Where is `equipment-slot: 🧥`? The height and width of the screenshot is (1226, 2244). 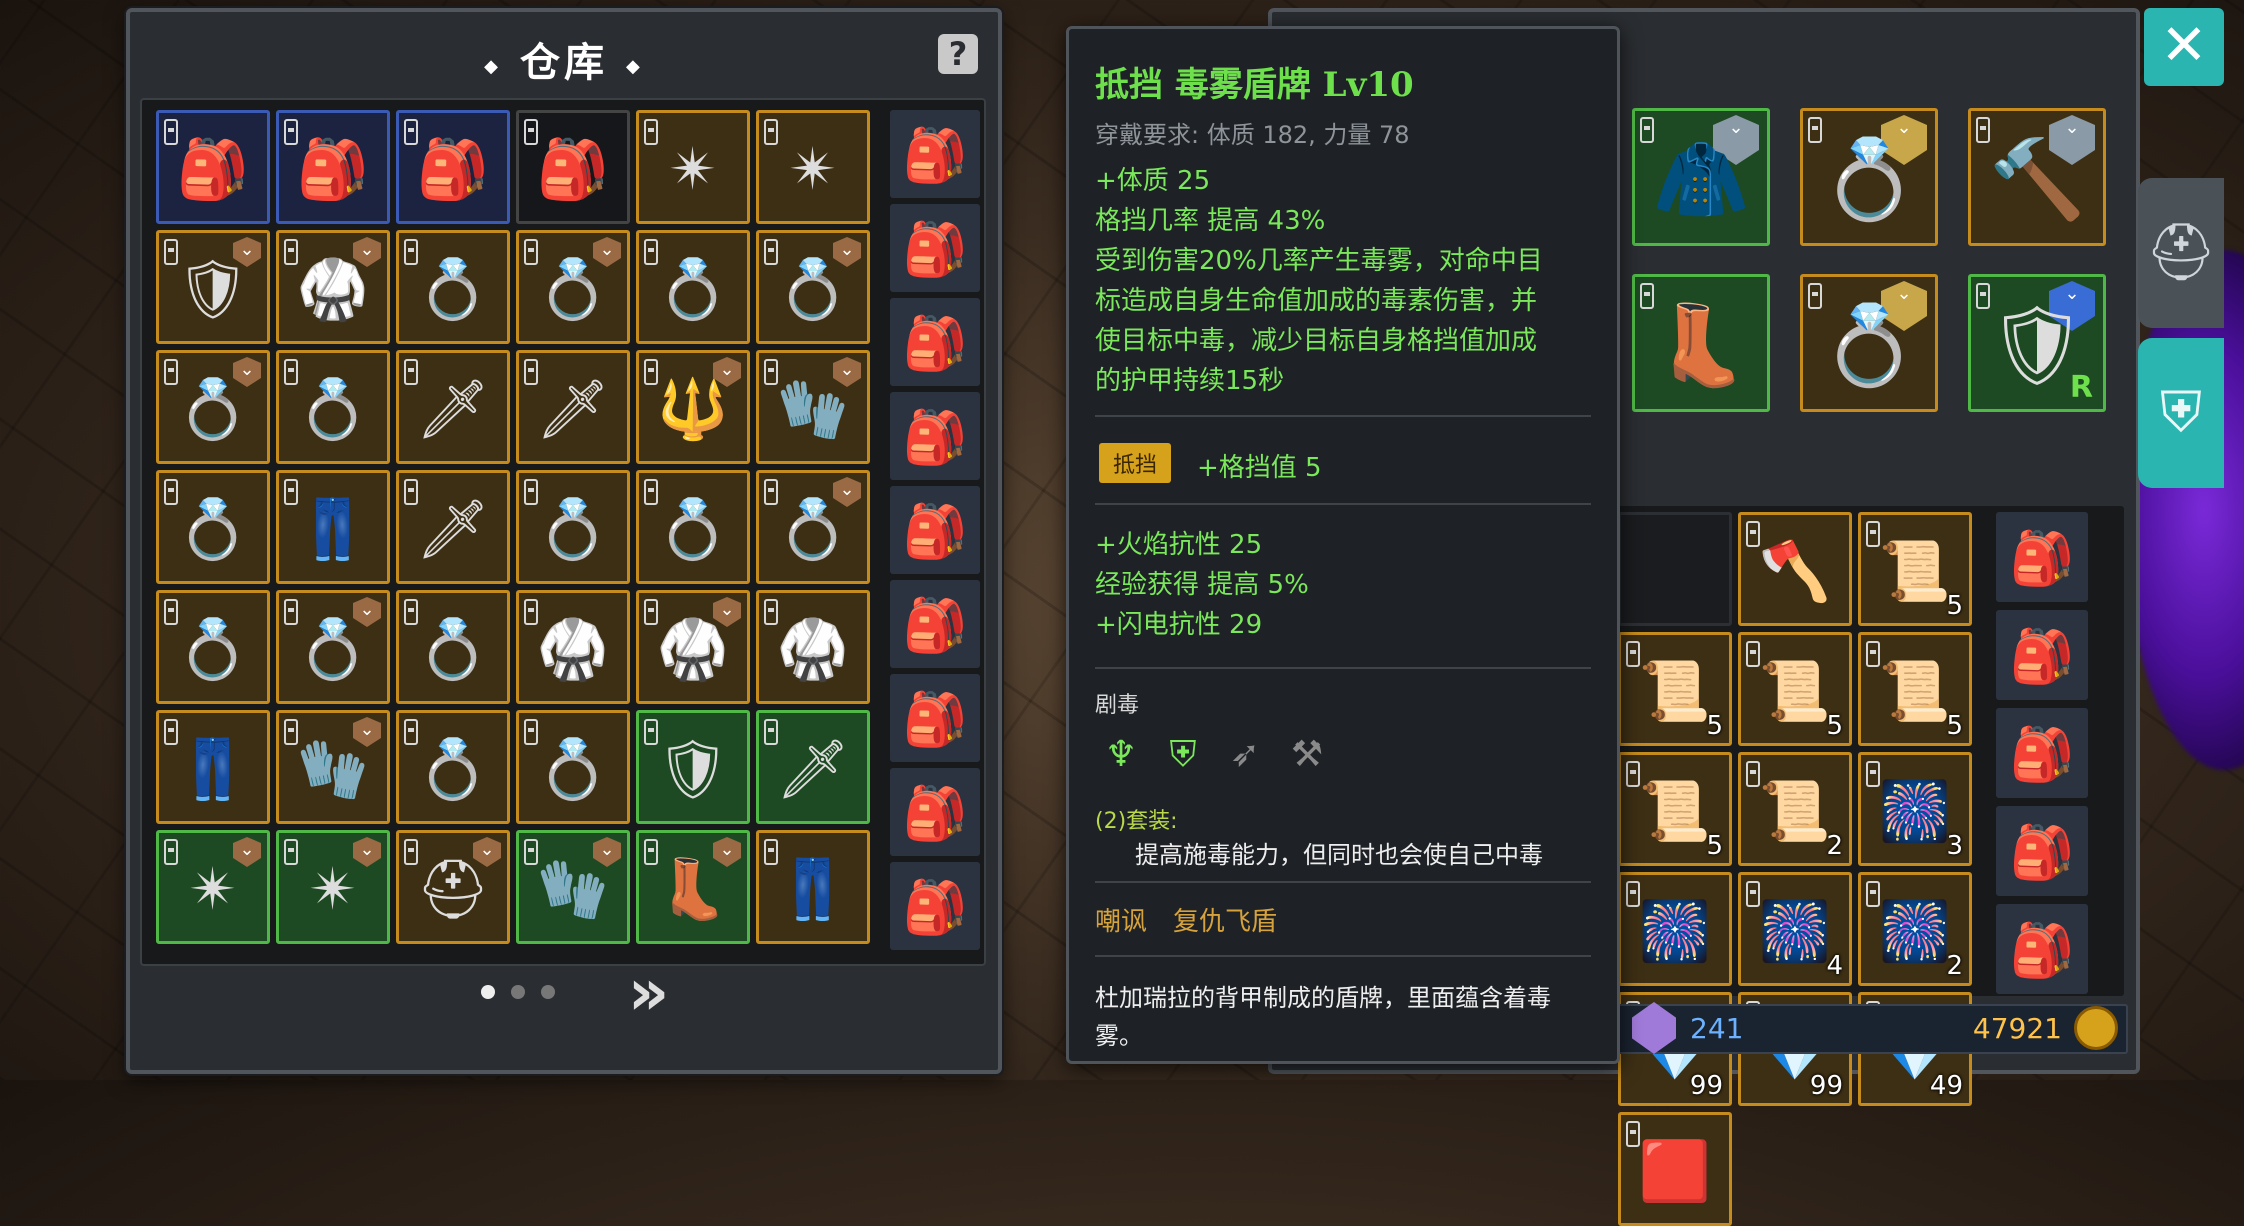
equipment-slot: 🧥 is located at coordinates (1701, 177).